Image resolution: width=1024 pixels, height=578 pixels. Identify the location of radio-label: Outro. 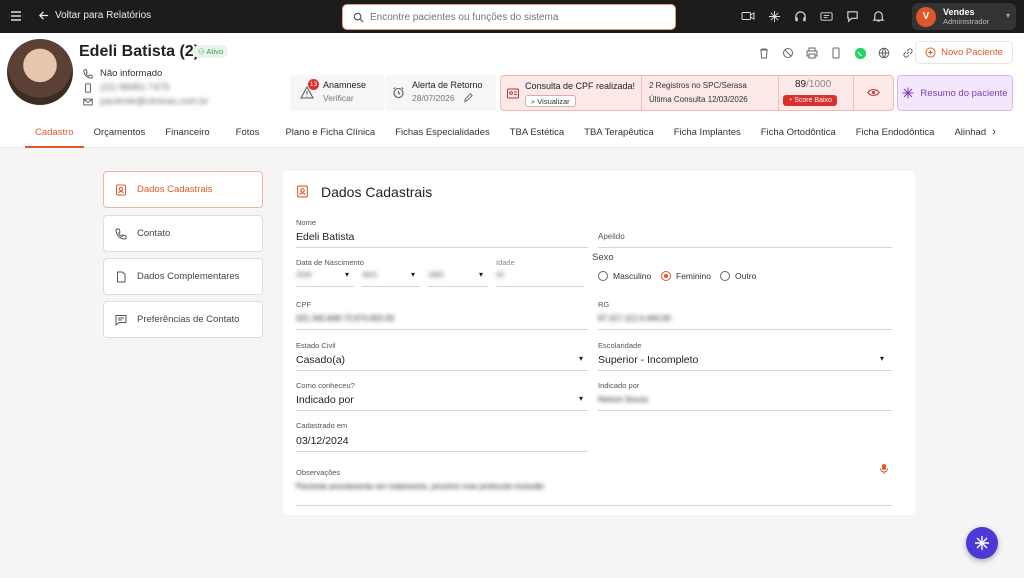
(746, 276).